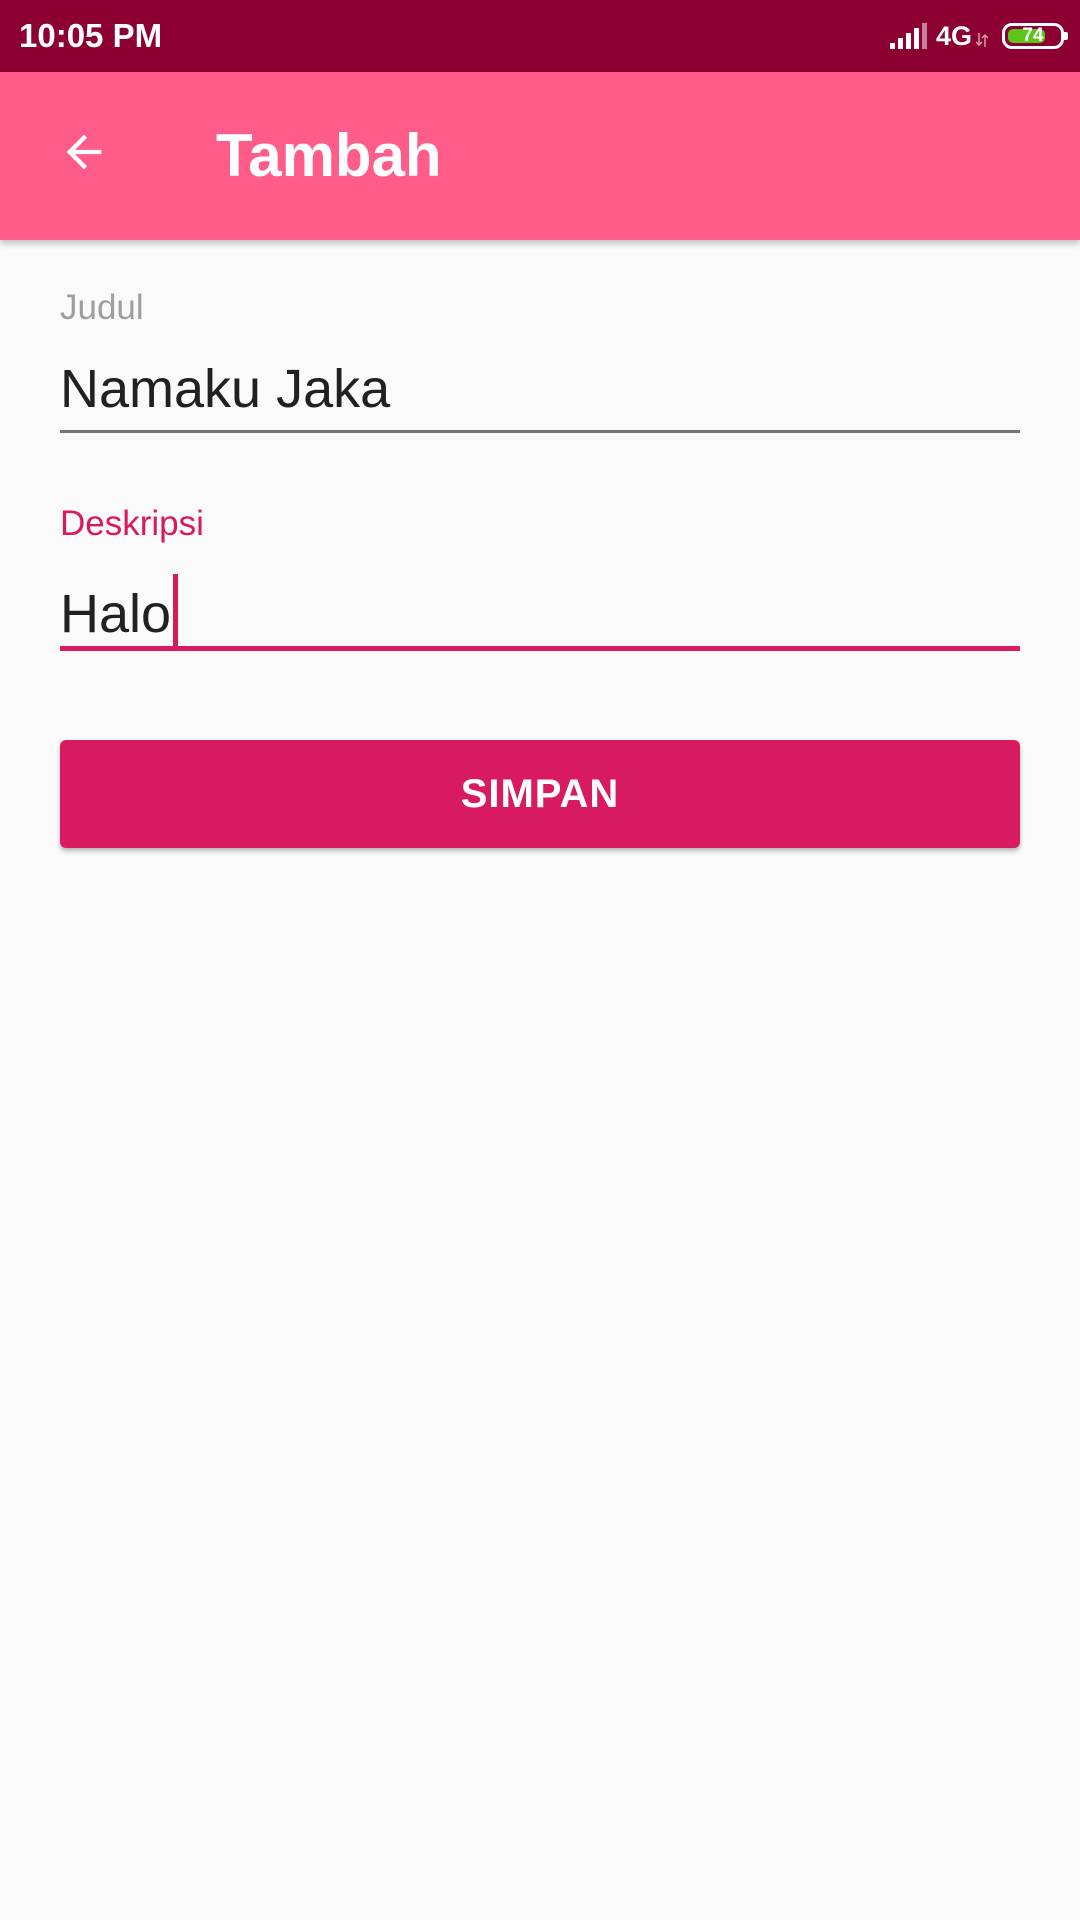 This screenshot has height=1920, width=1080. What do you see at coordinates (116, 614) in the screenshot?
I see `deskripsi-value: Halo` at bounding box center [116, 614].